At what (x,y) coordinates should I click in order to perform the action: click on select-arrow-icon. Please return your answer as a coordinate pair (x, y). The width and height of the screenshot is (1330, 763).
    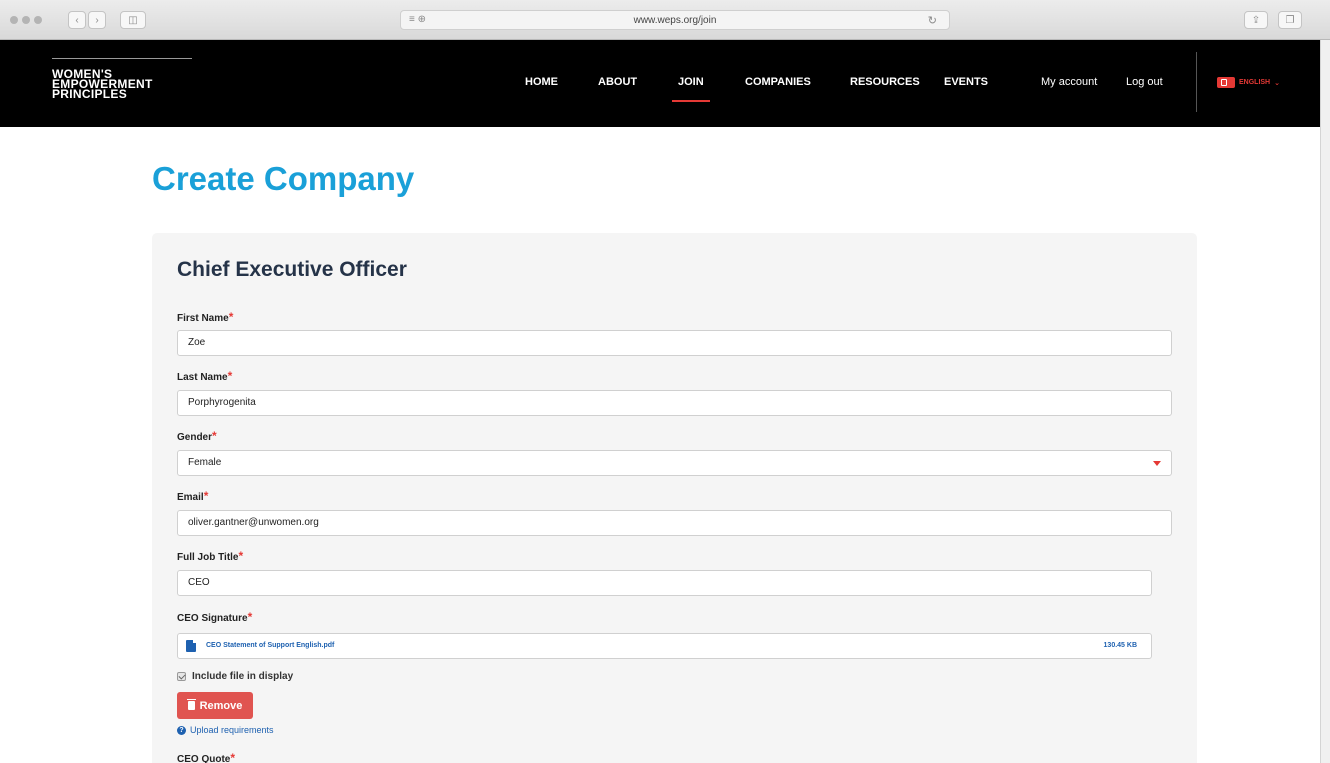
    Looking at the image, I should click on (1157, 463).